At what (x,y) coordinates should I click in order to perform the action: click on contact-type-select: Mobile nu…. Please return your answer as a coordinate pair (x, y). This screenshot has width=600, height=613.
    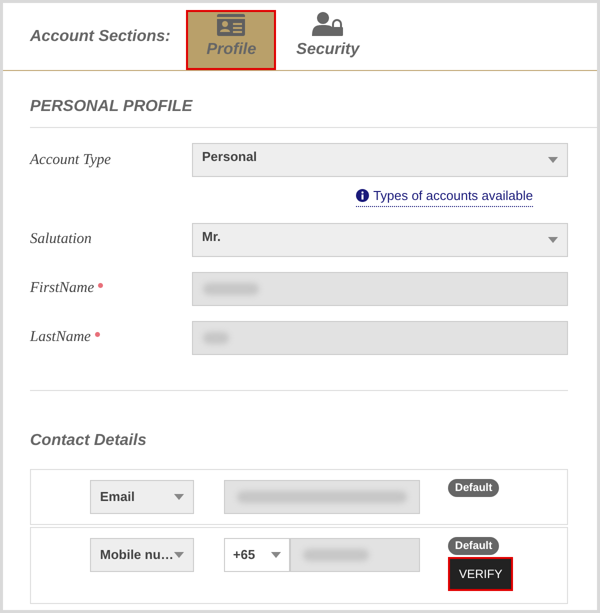
    Looking at the image, I should click on (142, 555).